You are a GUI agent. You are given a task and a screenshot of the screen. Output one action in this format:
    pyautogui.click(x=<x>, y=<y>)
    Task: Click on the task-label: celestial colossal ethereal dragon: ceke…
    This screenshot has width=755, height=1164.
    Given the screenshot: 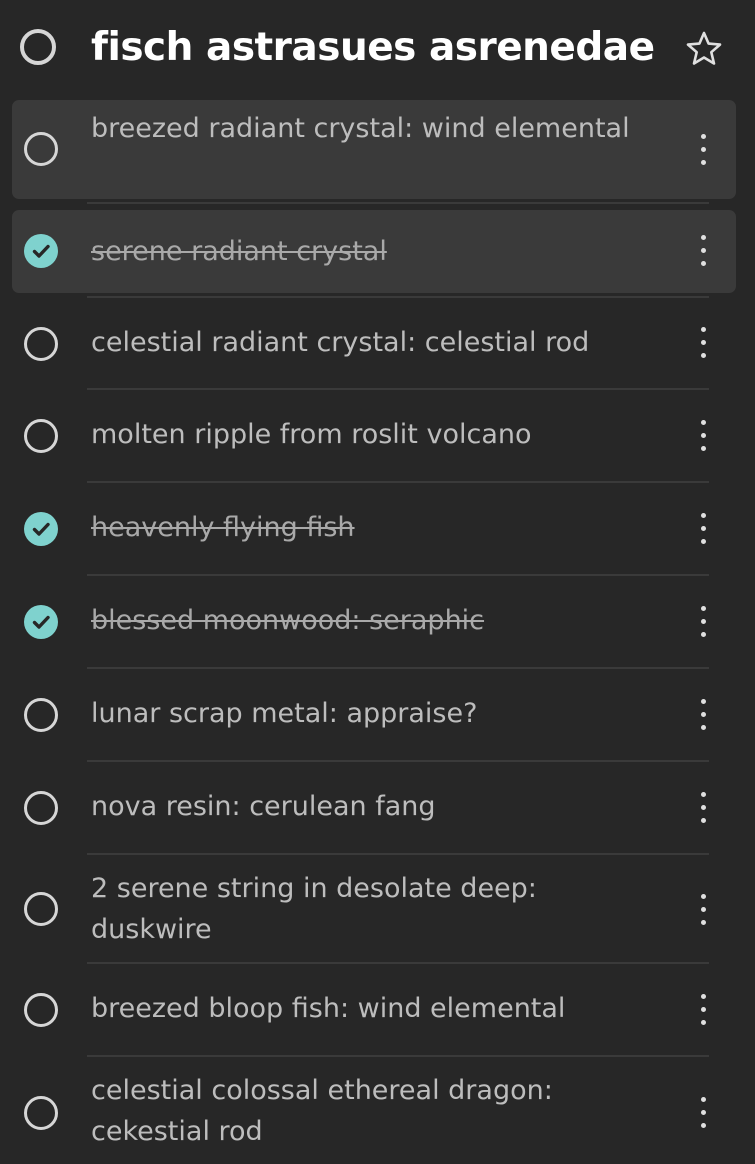 What is the action you would take?
    pyautogui.click(x=371, y=1111)
    